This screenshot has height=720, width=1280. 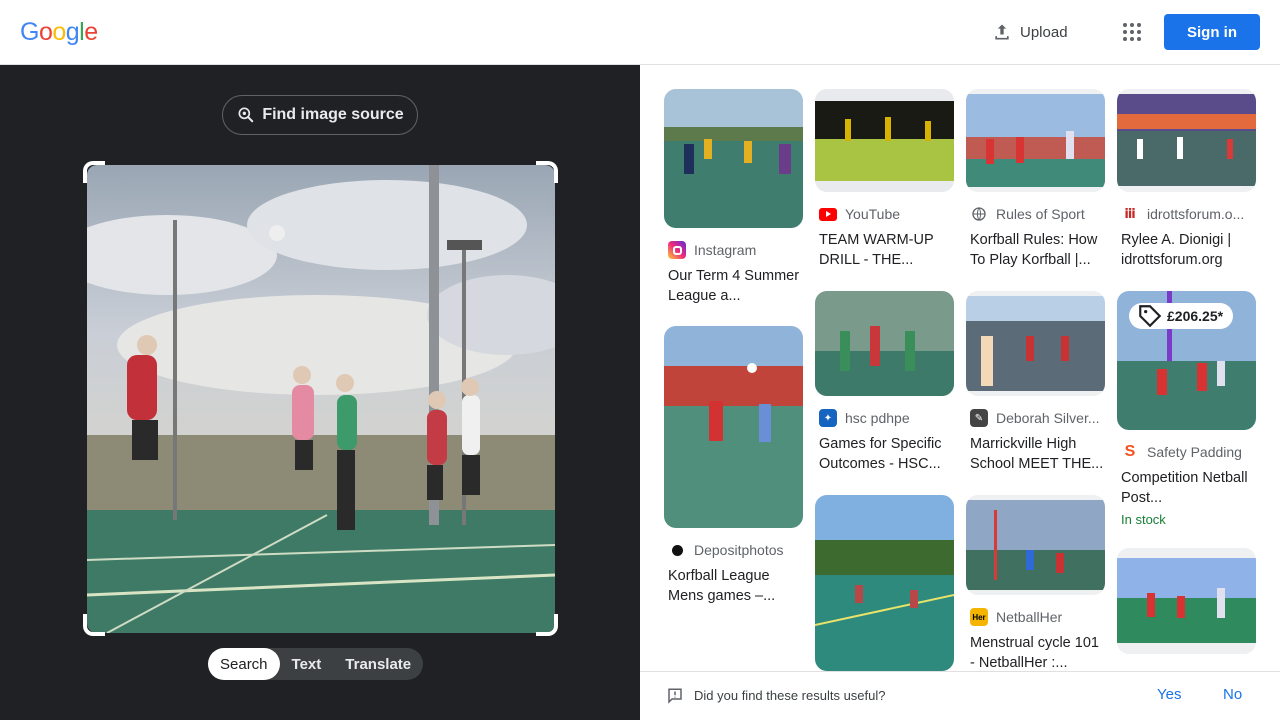 What do you see at coordinates (1186, 360) in the screenshot?
I see `result-thumbnail: £206.25*` at bounding box center [1186, 360].